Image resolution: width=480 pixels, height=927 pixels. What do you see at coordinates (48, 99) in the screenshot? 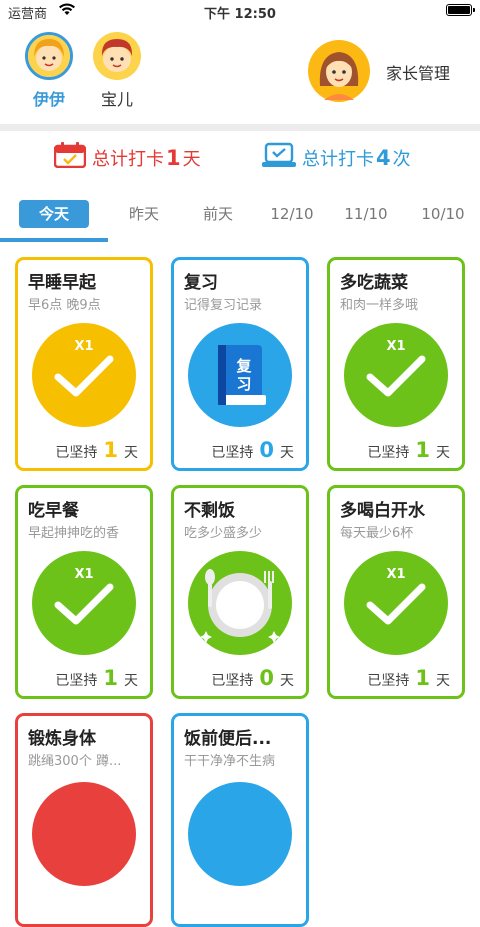
I see `child-name: 伊伊` at bounding box center [48, 99].